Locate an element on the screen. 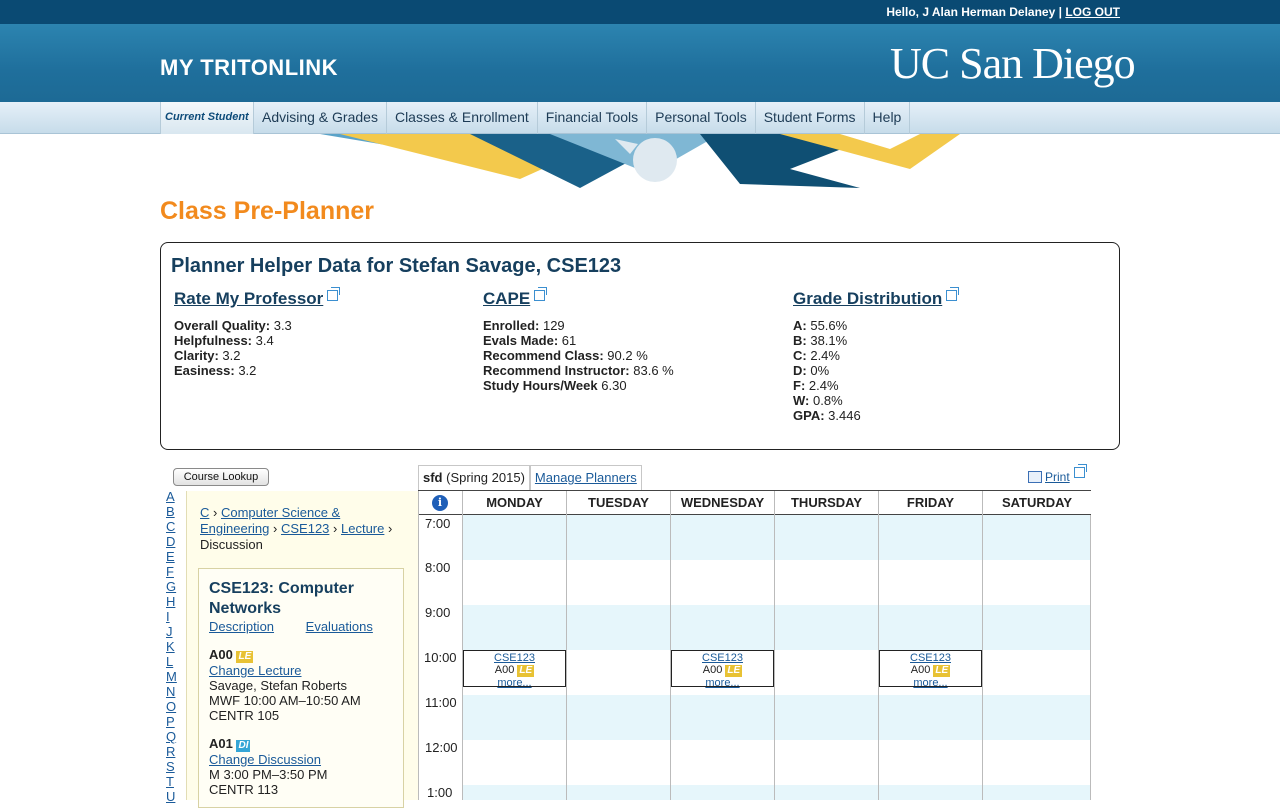  info-icon: i is located at coordinates (440, 503).